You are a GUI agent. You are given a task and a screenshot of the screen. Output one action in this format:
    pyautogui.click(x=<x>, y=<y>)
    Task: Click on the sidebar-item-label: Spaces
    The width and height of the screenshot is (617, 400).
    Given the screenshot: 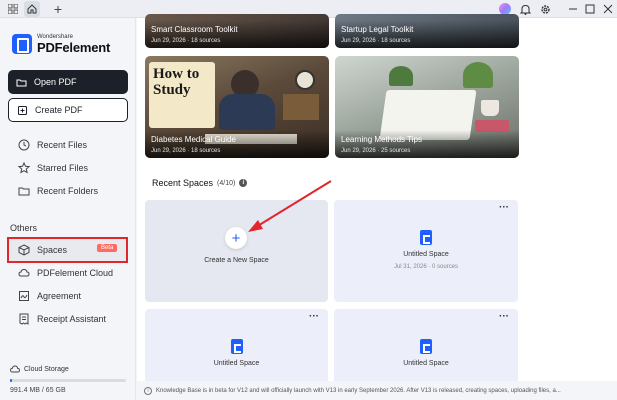 What is the action you would take?
    pyautogui.click(x=52, y=250)
    